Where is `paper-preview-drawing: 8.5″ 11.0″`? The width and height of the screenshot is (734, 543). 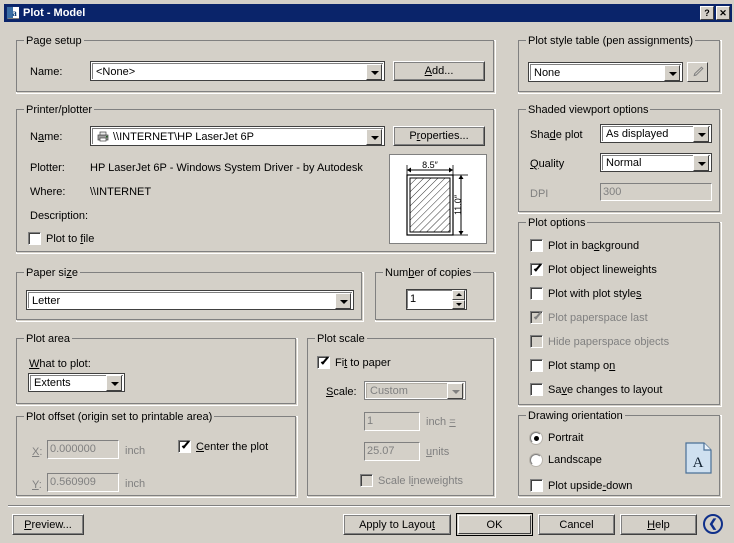
paper-preview-drawing: 8.5″ 11.0″ is located at coordinates (437, 198).